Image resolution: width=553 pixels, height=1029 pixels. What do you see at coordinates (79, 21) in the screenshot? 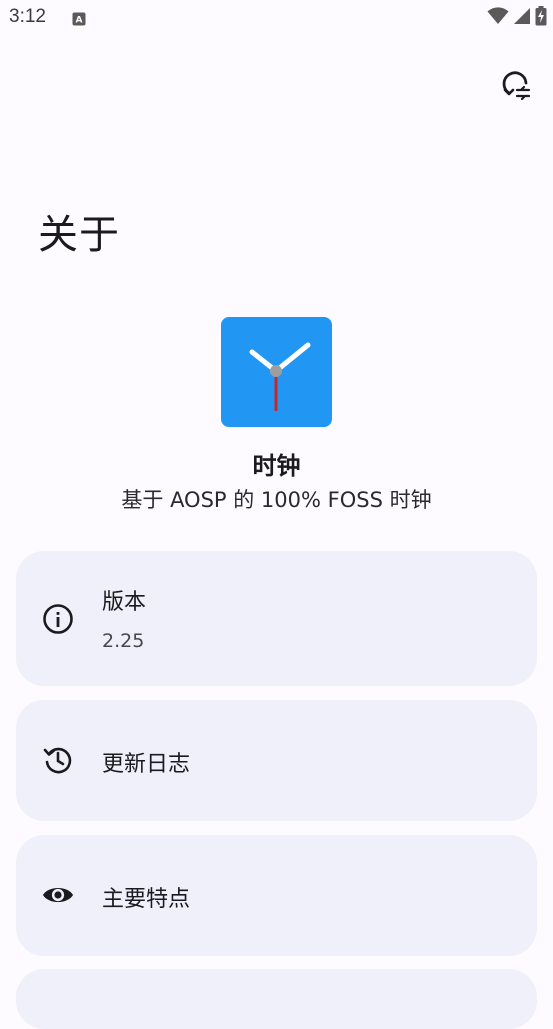
I see `svg-text: A` at bounding box center [79, 21].